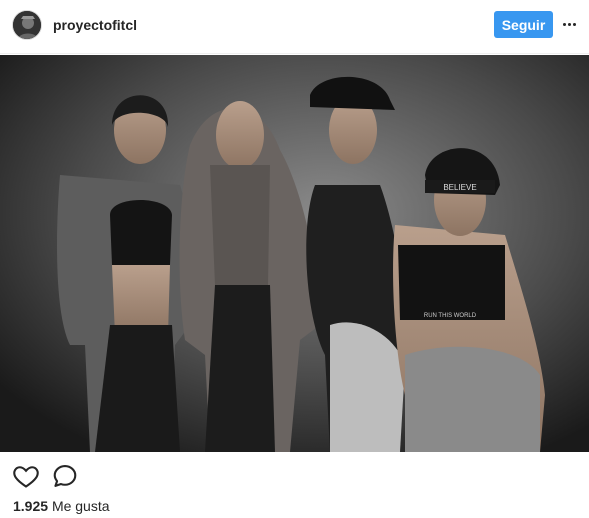 This screenshot has width=589, height=518. I want to click on profile-avatar-icon, so click(27, 25).